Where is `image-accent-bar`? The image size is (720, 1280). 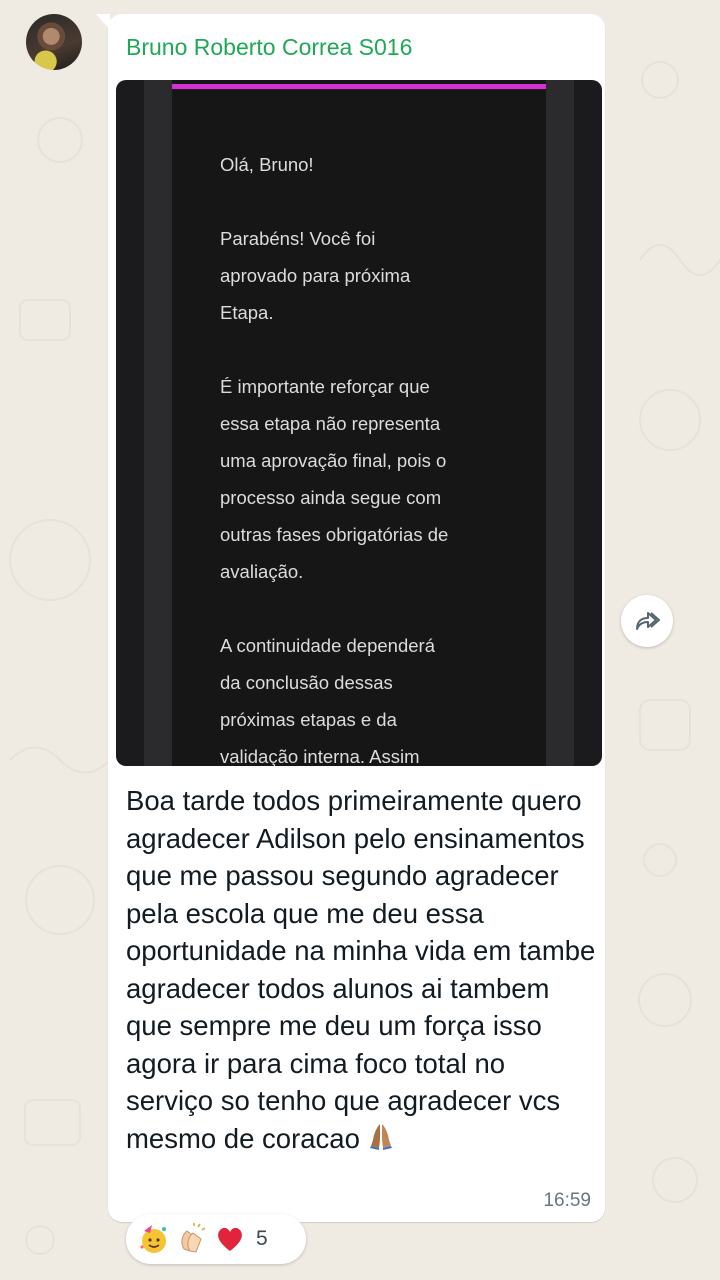 image-accent-bar is located at coordinates (359, 86).